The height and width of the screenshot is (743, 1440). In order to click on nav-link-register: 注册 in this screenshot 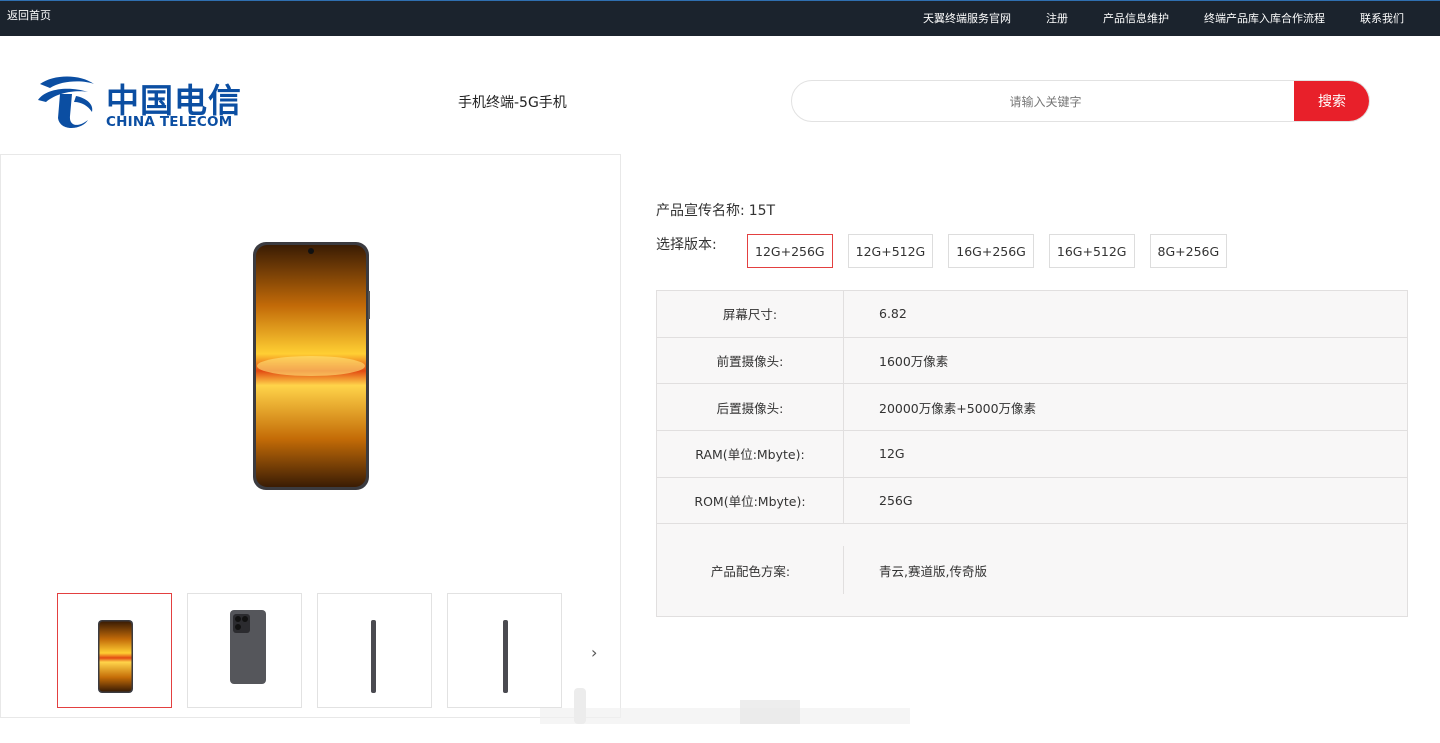, I will do `click(1057, 18)`.